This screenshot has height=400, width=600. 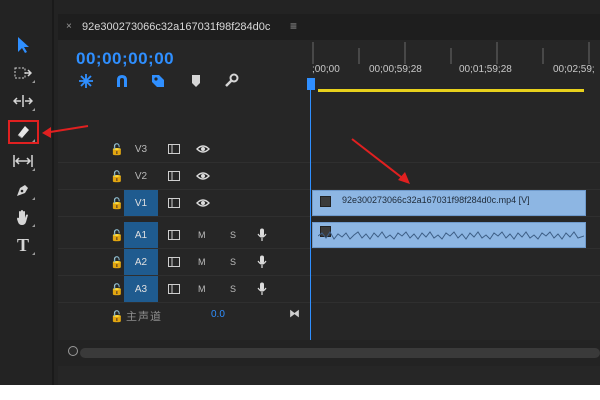 What do you see at coordinates (485, 69) in the screenshot?
I see `ruler-tick-label: 00;01;59;28` at bounding box center [485, 69].